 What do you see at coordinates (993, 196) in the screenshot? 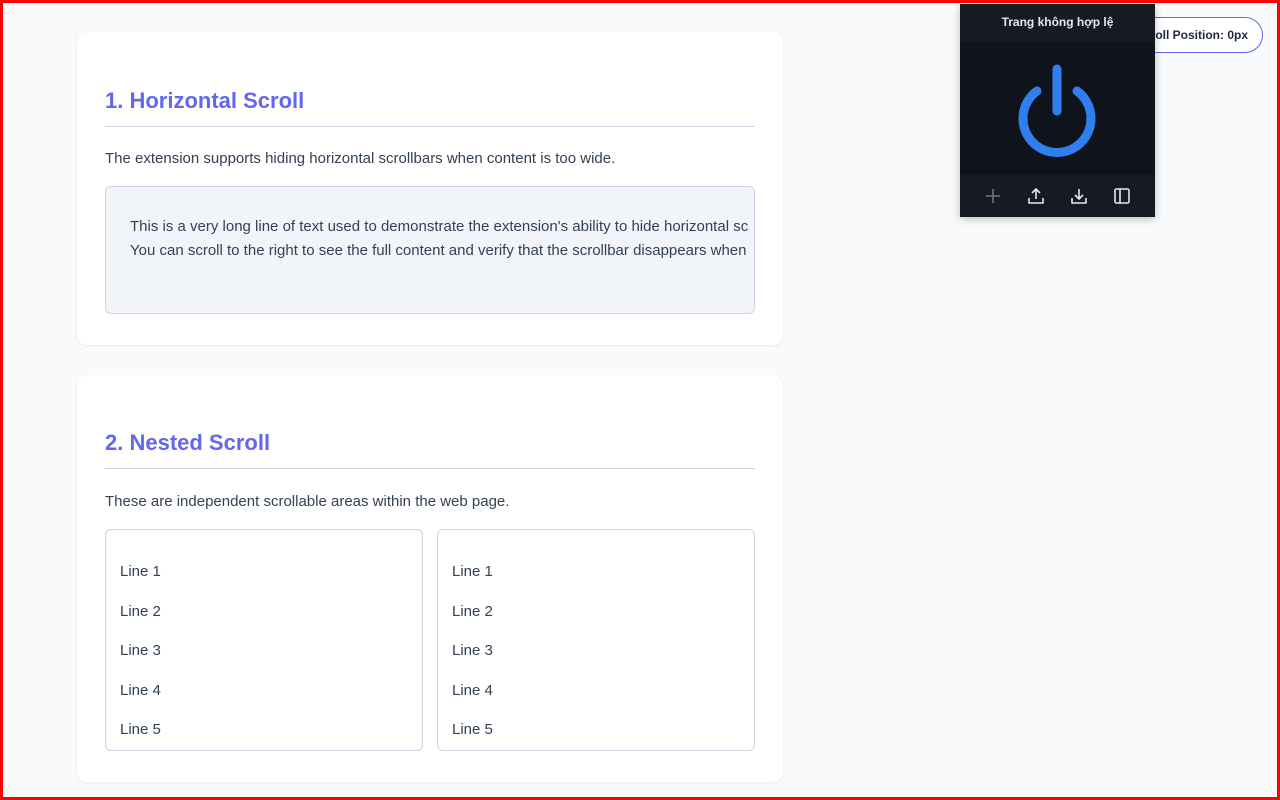
I see `plus-icon` at bounding box center [993, 196].